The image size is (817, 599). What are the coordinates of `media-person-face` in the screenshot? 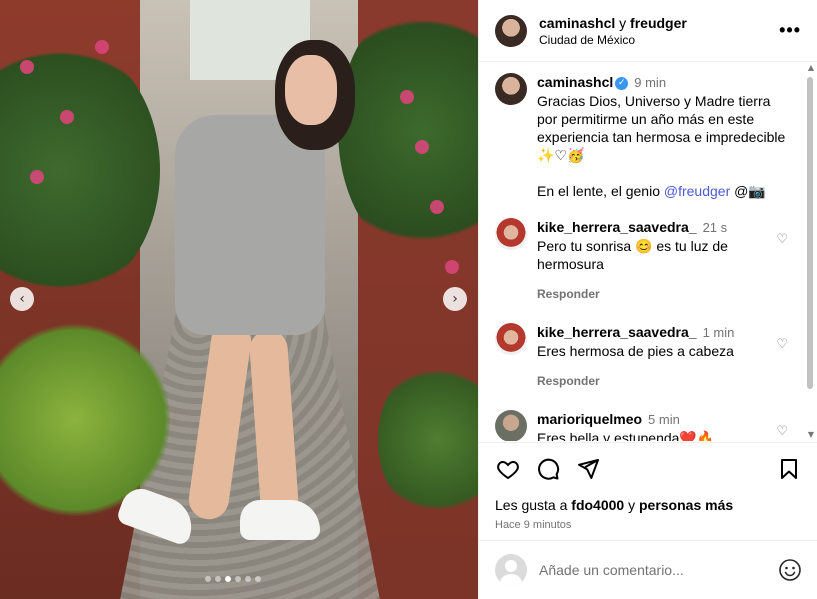 It's located at (311, 90).